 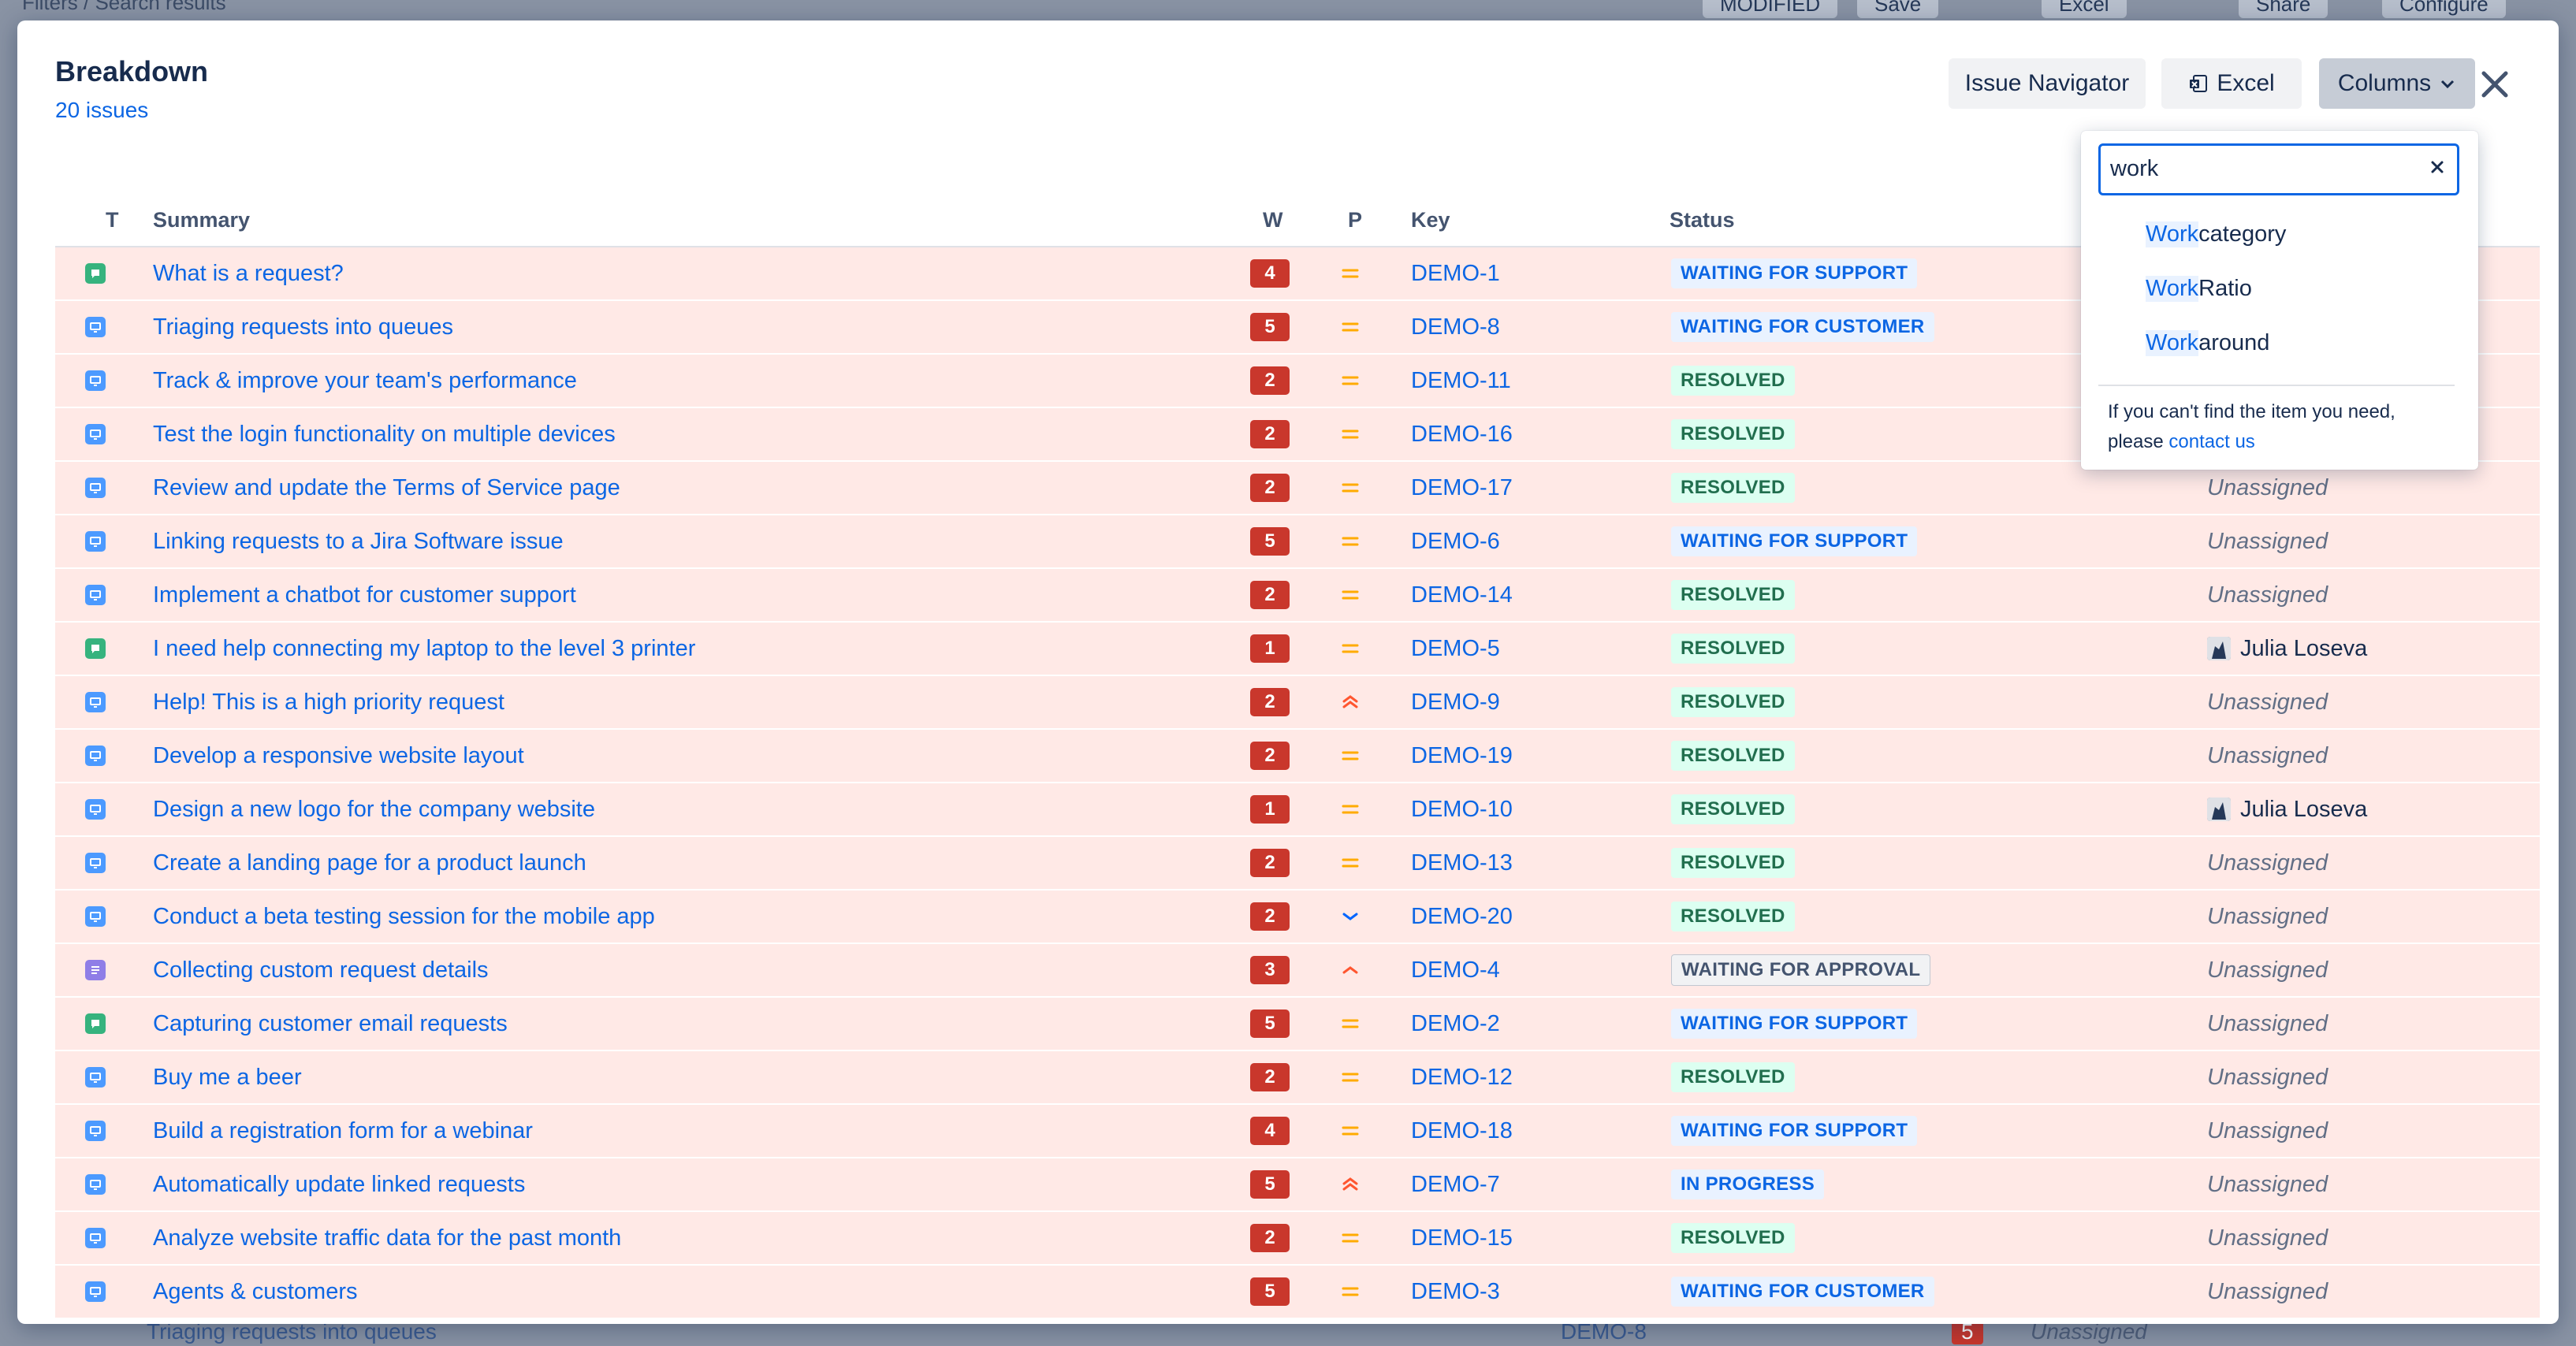 What do you see at coordinates (1462, 1077) in the screenshot?
I see `issue-key-link: DEMO-12` at bounding box center [1462, 1077].